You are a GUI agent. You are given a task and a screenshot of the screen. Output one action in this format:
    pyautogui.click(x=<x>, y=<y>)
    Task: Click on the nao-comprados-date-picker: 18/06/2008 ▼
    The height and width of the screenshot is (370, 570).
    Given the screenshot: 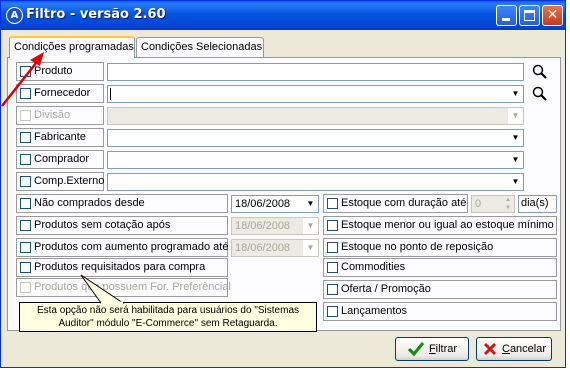 What is the action you would take?
    pyautogui.click(x=275, y=204)
    